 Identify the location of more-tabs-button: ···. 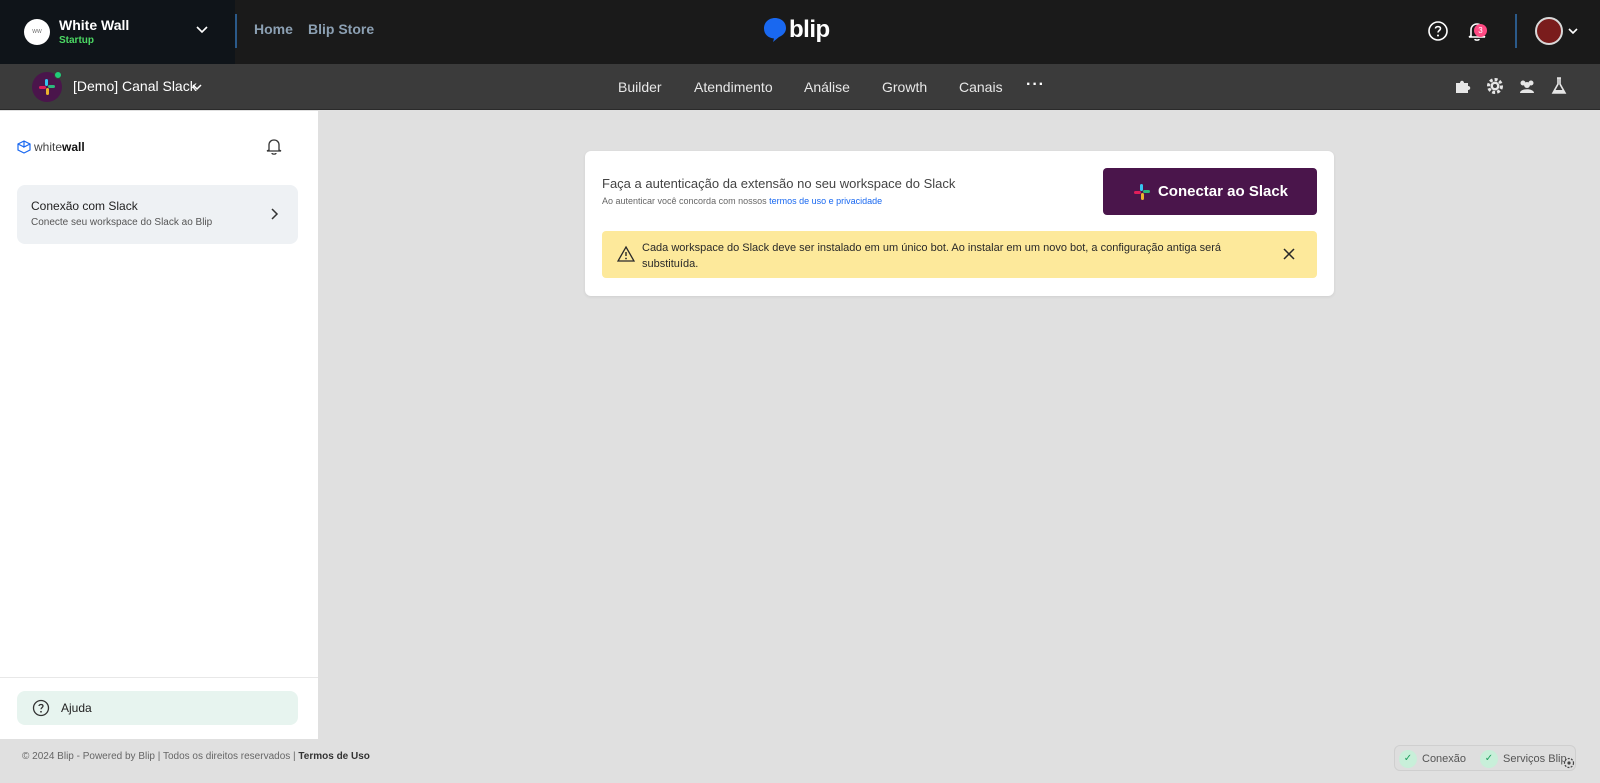
(1035, 85).